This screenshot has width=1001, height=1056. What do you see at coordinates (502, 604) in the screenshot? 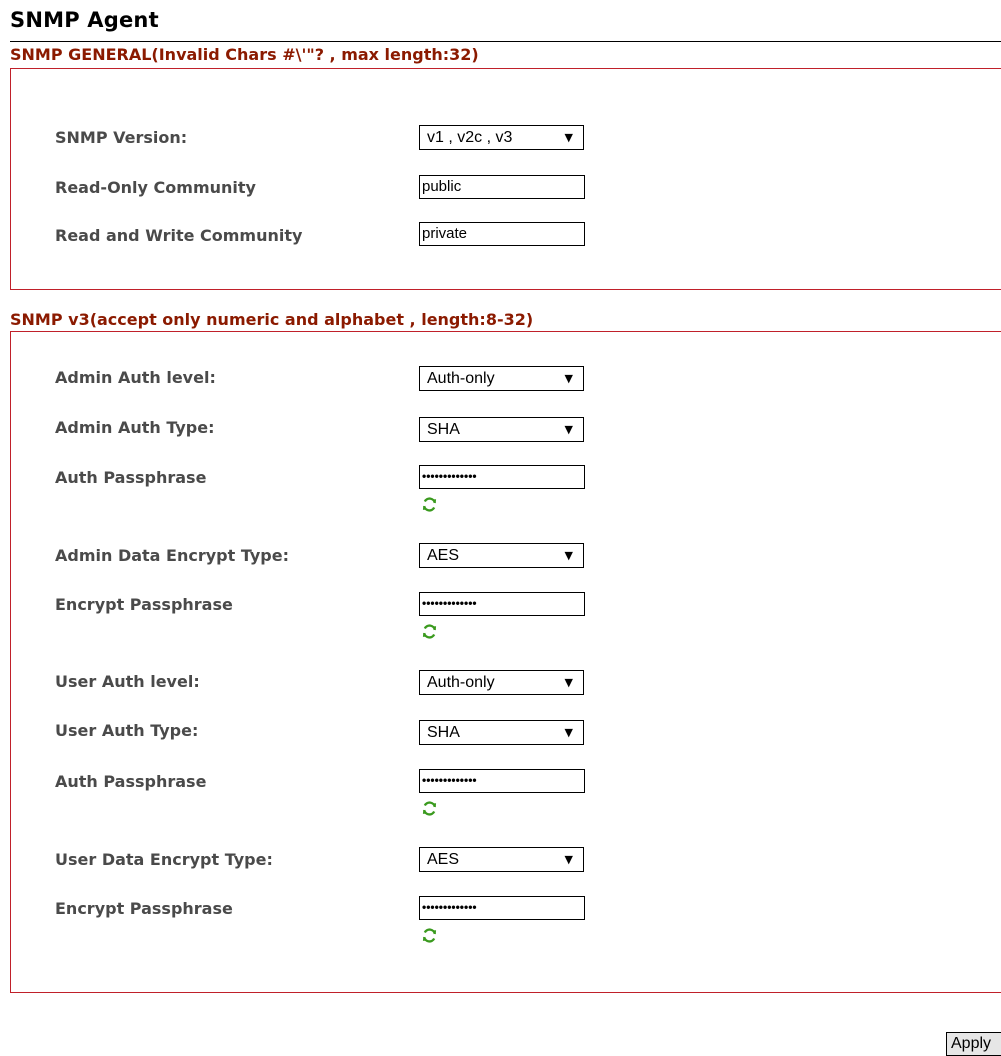
I see `admin-encrypt-passphrase-input: •••••••••••••` at bounding box center [502, 604].